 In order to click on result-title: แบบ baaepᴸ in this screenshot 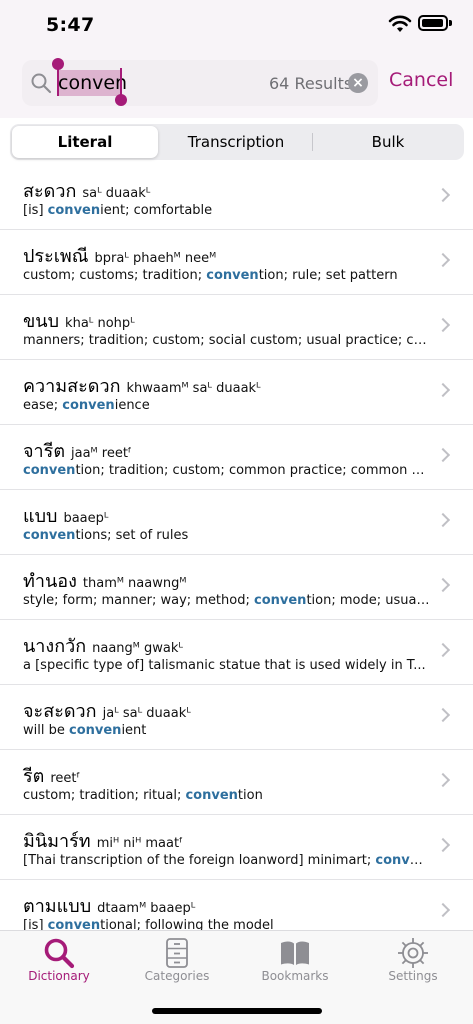, I will do `click(65, 515)`.